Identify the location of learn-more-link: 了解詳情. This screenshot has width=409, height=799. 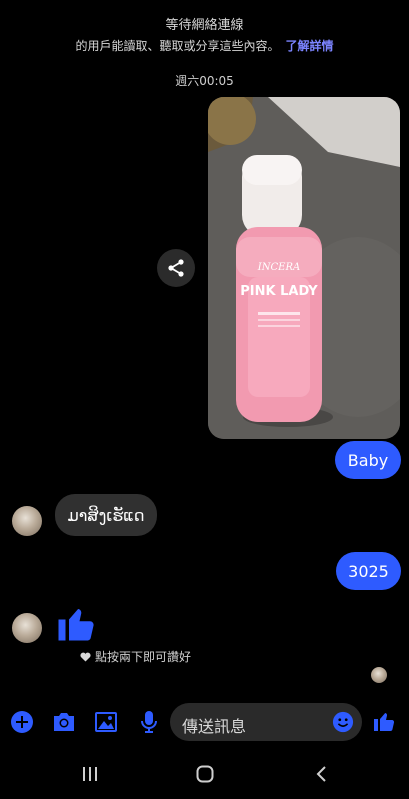
(310, 46).